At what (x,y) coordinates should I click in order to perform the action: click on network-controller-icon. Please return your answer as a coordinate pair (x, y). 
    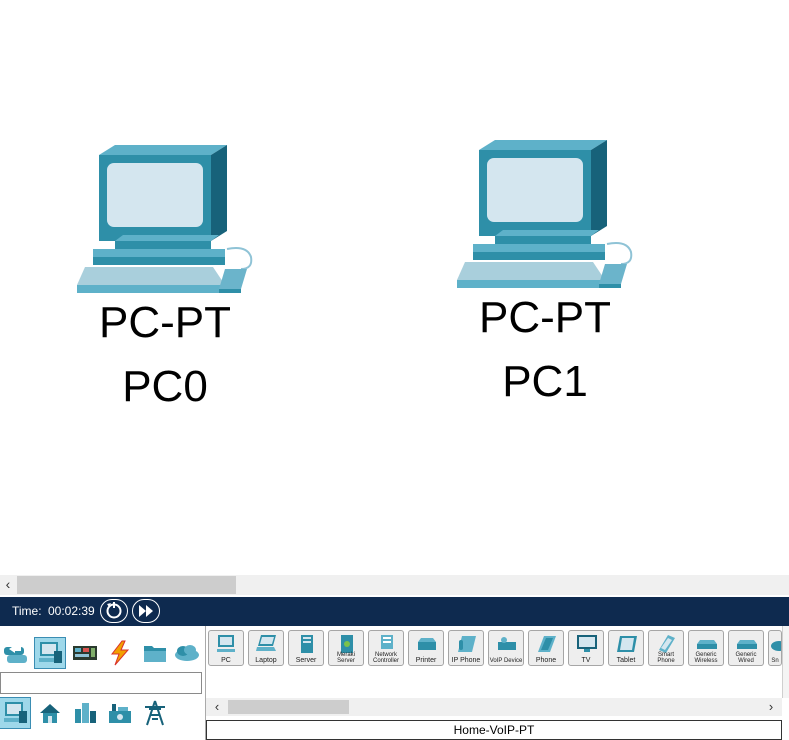
    Looking at the image, I should click on (387, 642).